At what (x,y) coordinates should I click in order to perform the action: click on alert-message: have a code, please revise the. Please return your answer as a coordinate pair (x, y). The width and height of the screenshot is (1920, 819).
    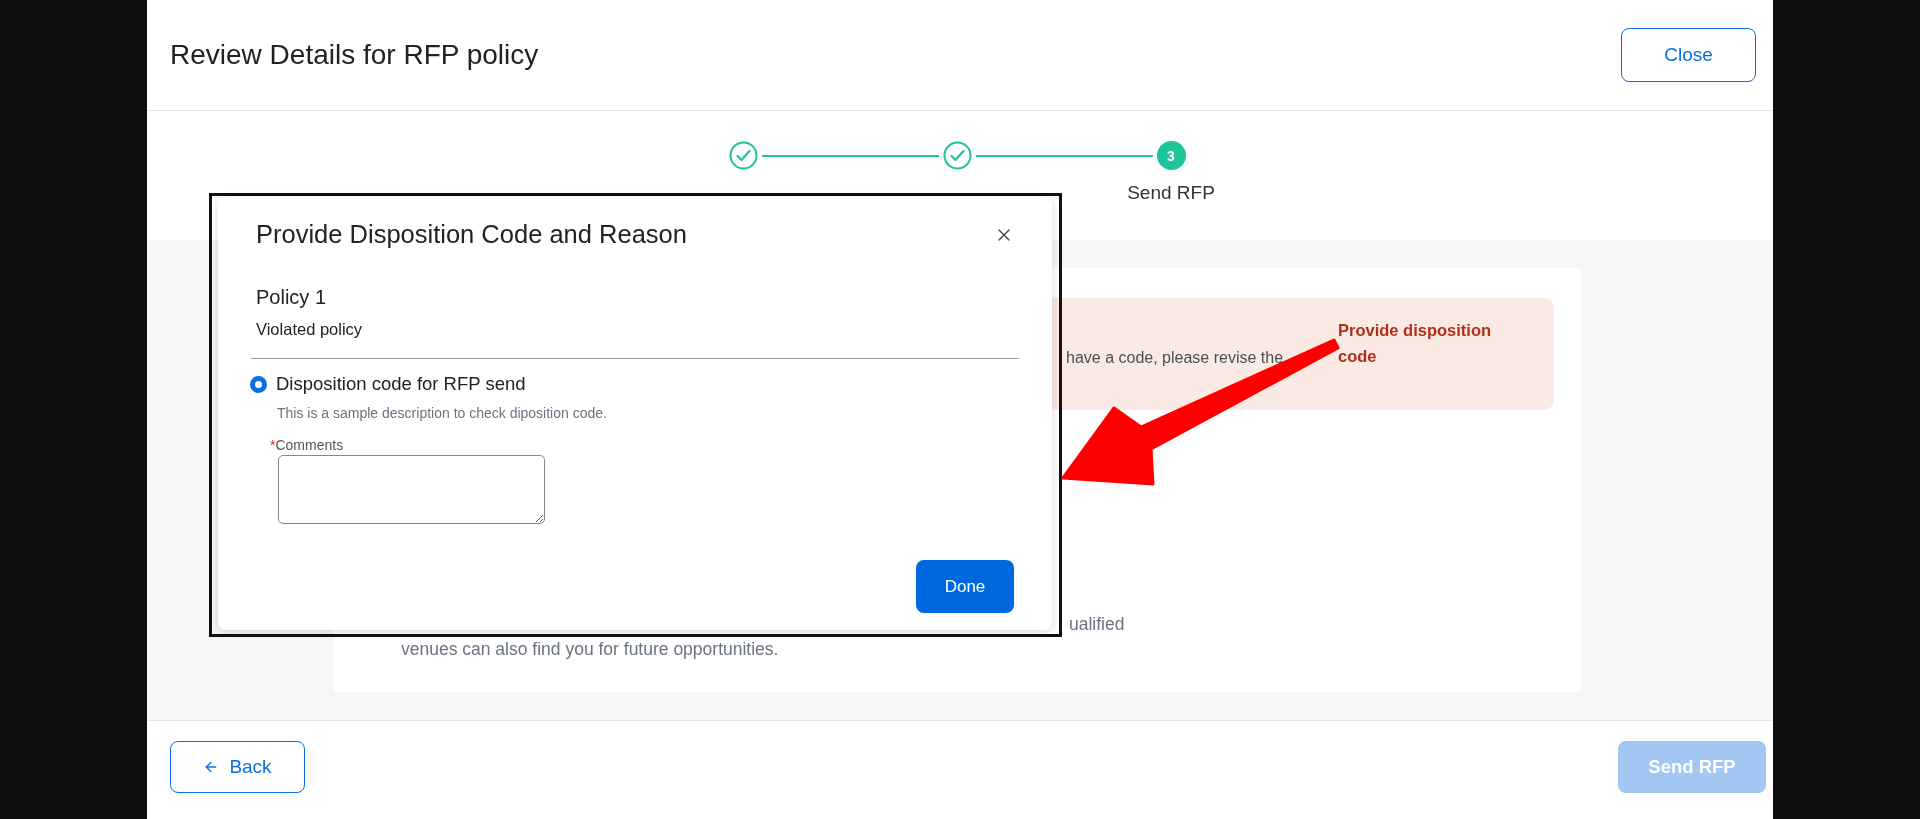
    Looking at the image, I should click on (1175, 358).